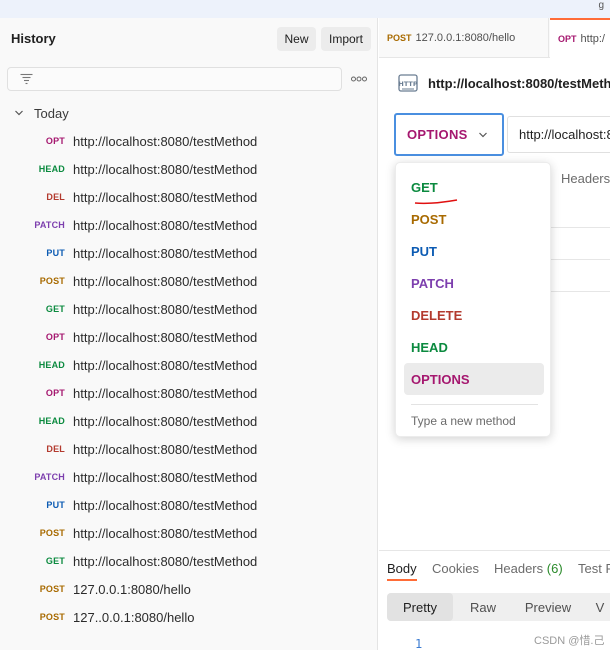 Image resolution: width=610 pixels, height=650 pixels. Describe the element at coordinates (296, 39) in the screenshot. I see `new-button: New` at that location.